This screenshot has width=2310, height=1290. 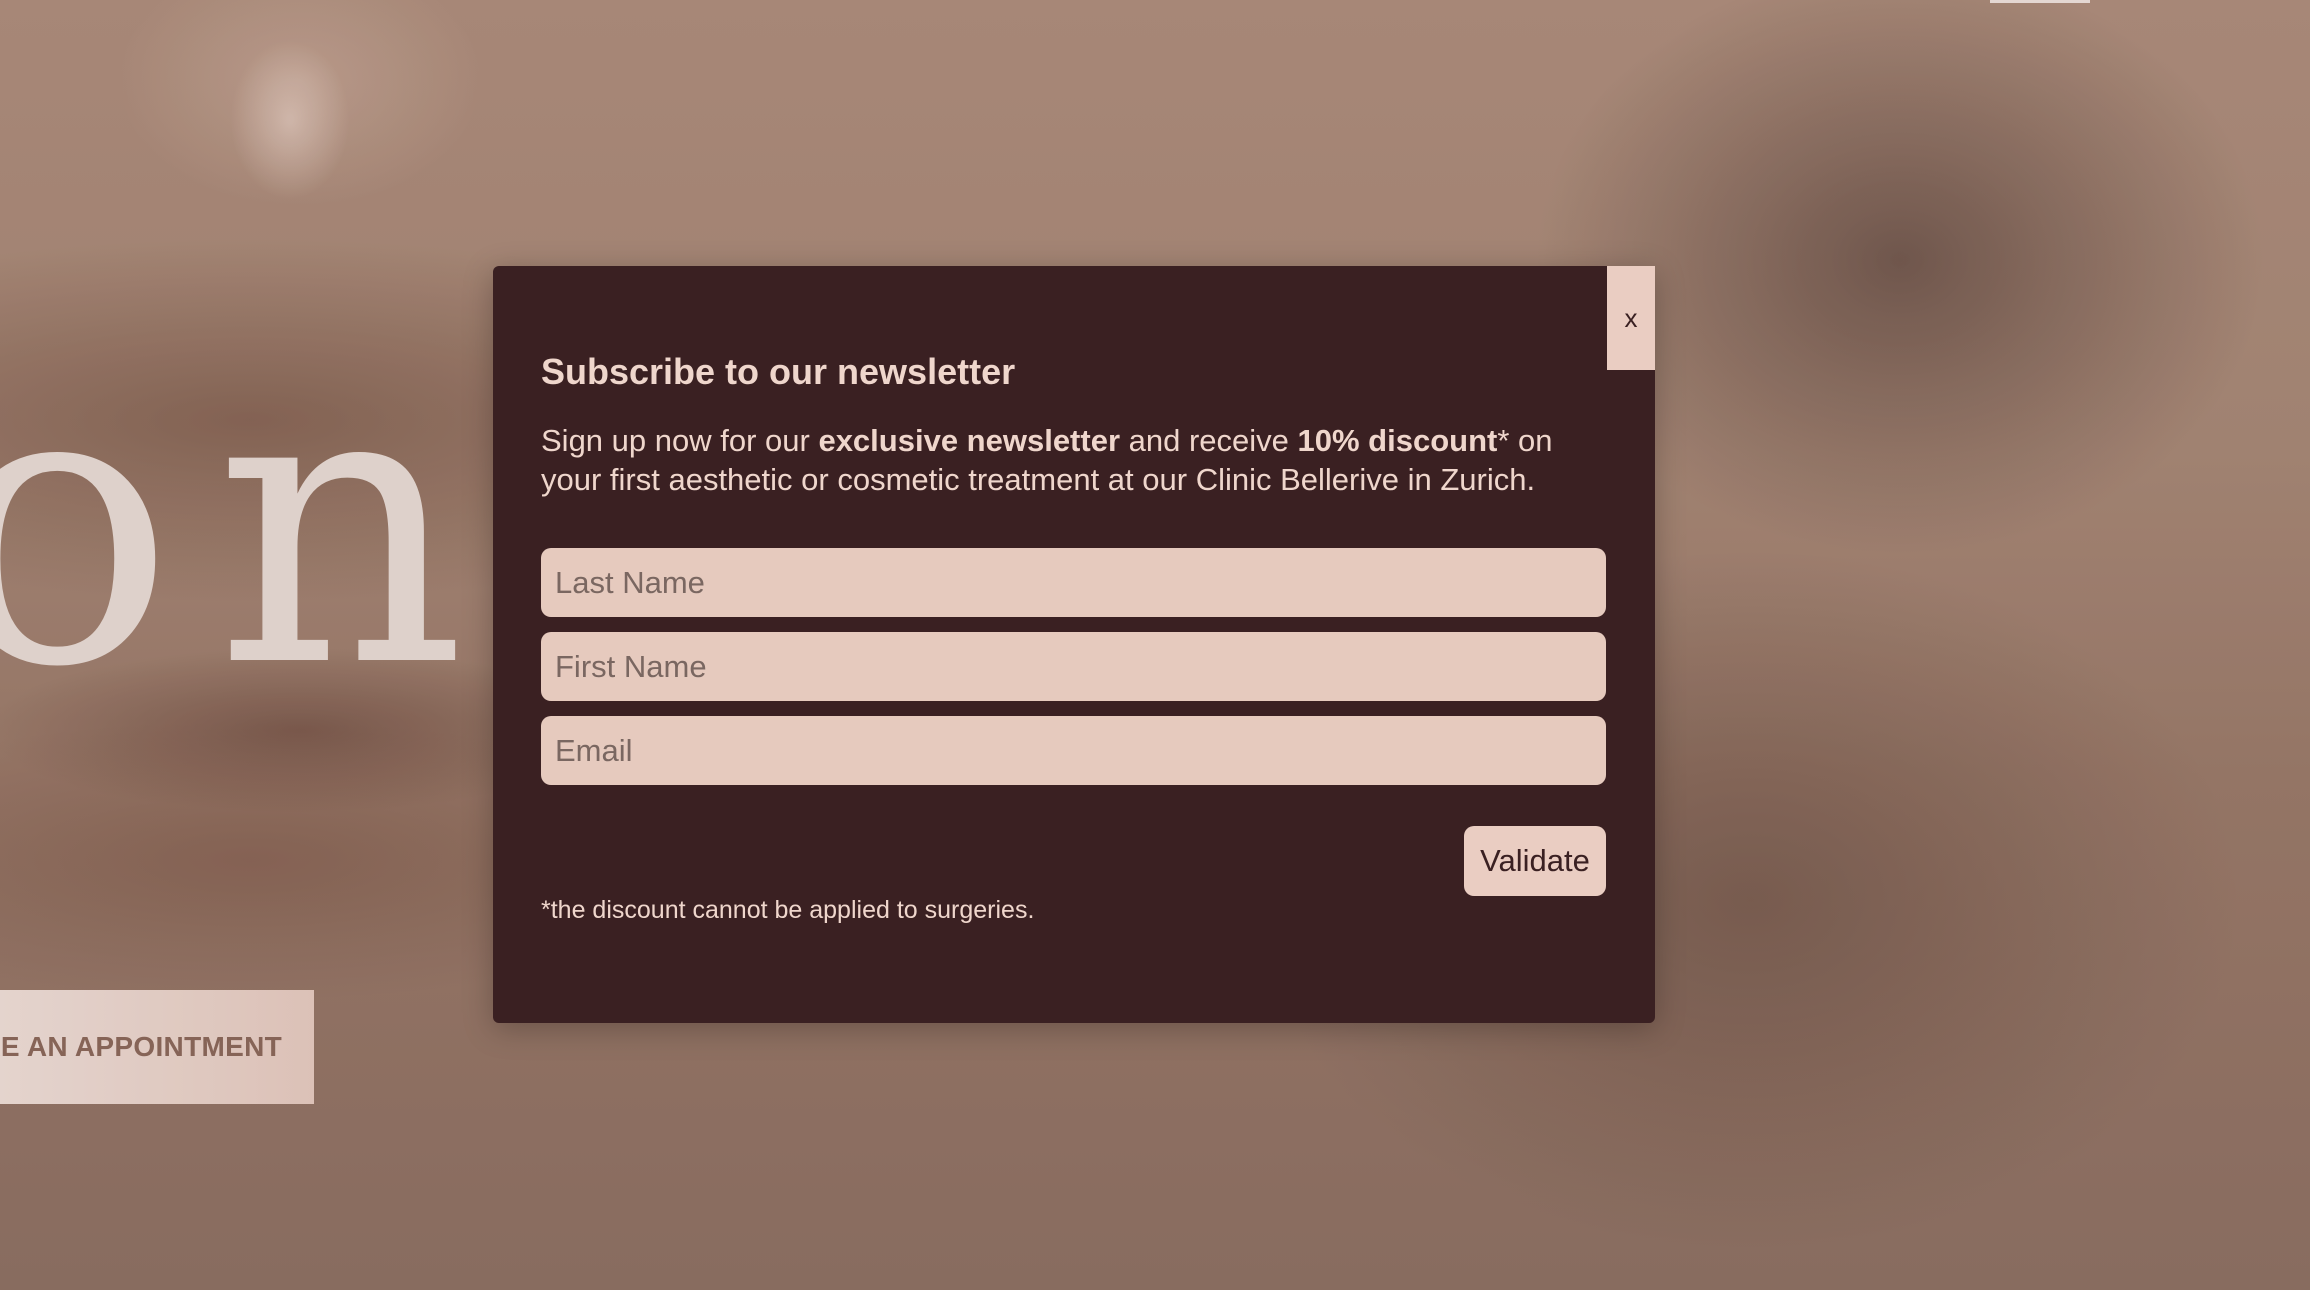 I want to click on intro-text-part: Sign up now for our, so click(x=680, y=440).